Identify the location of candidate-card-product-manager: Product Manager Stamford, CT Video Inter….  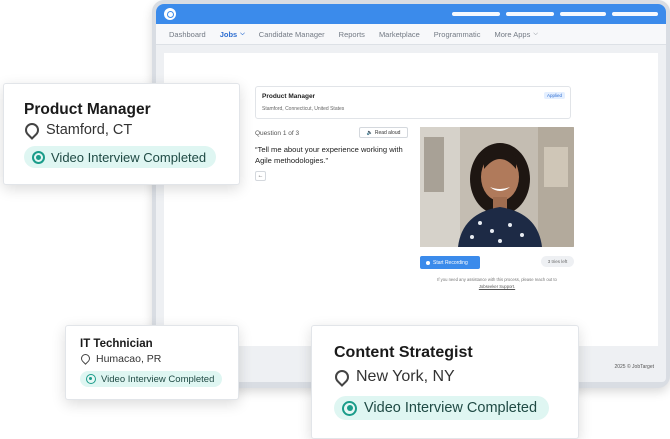
(121, 134).